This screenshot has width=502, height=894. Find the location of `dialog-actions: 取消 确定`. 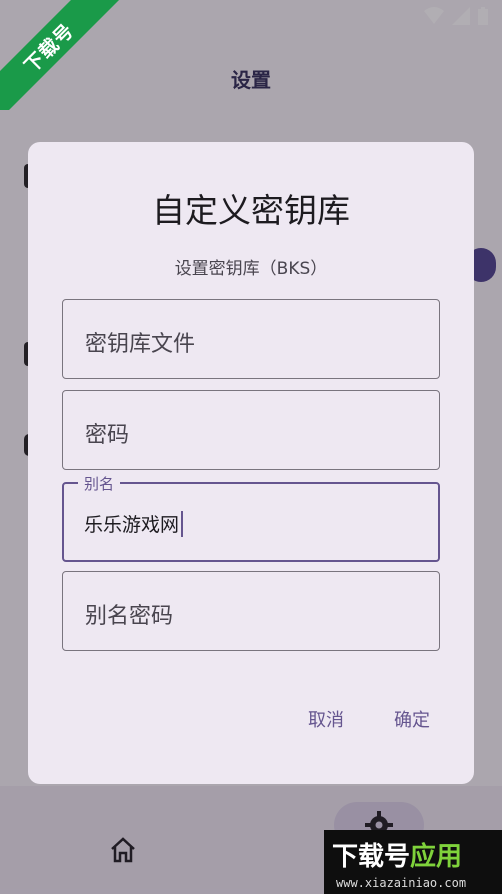

dialog-actions: 取消 确定 is located at coordinates (369, 719).